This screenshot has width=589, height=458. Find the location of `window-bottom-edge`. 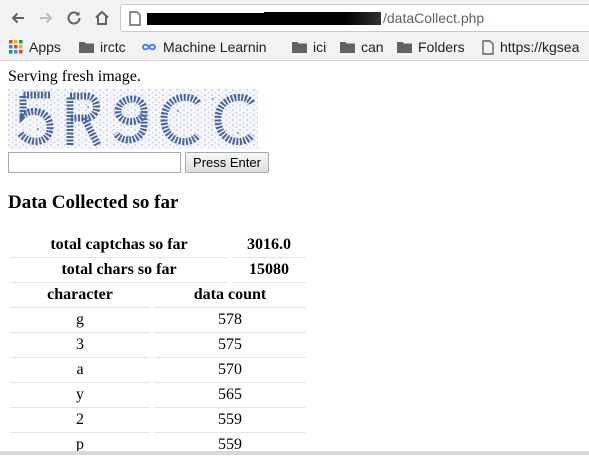

window-bottom-edge is located at coordinates (294, 453).